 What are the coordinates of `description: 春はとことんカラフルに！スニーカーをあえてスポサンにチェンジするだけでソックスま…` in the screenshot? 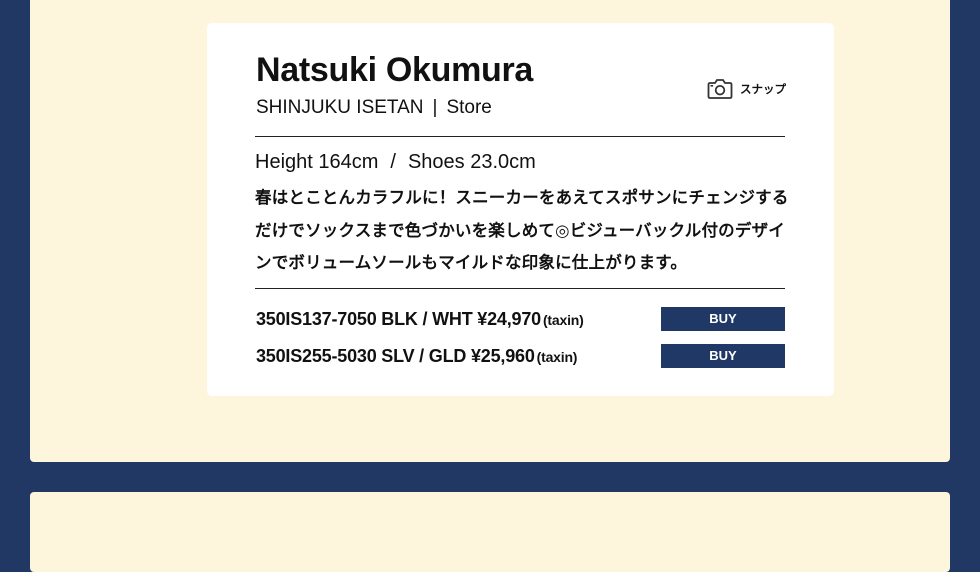 It's located at (522, 230).